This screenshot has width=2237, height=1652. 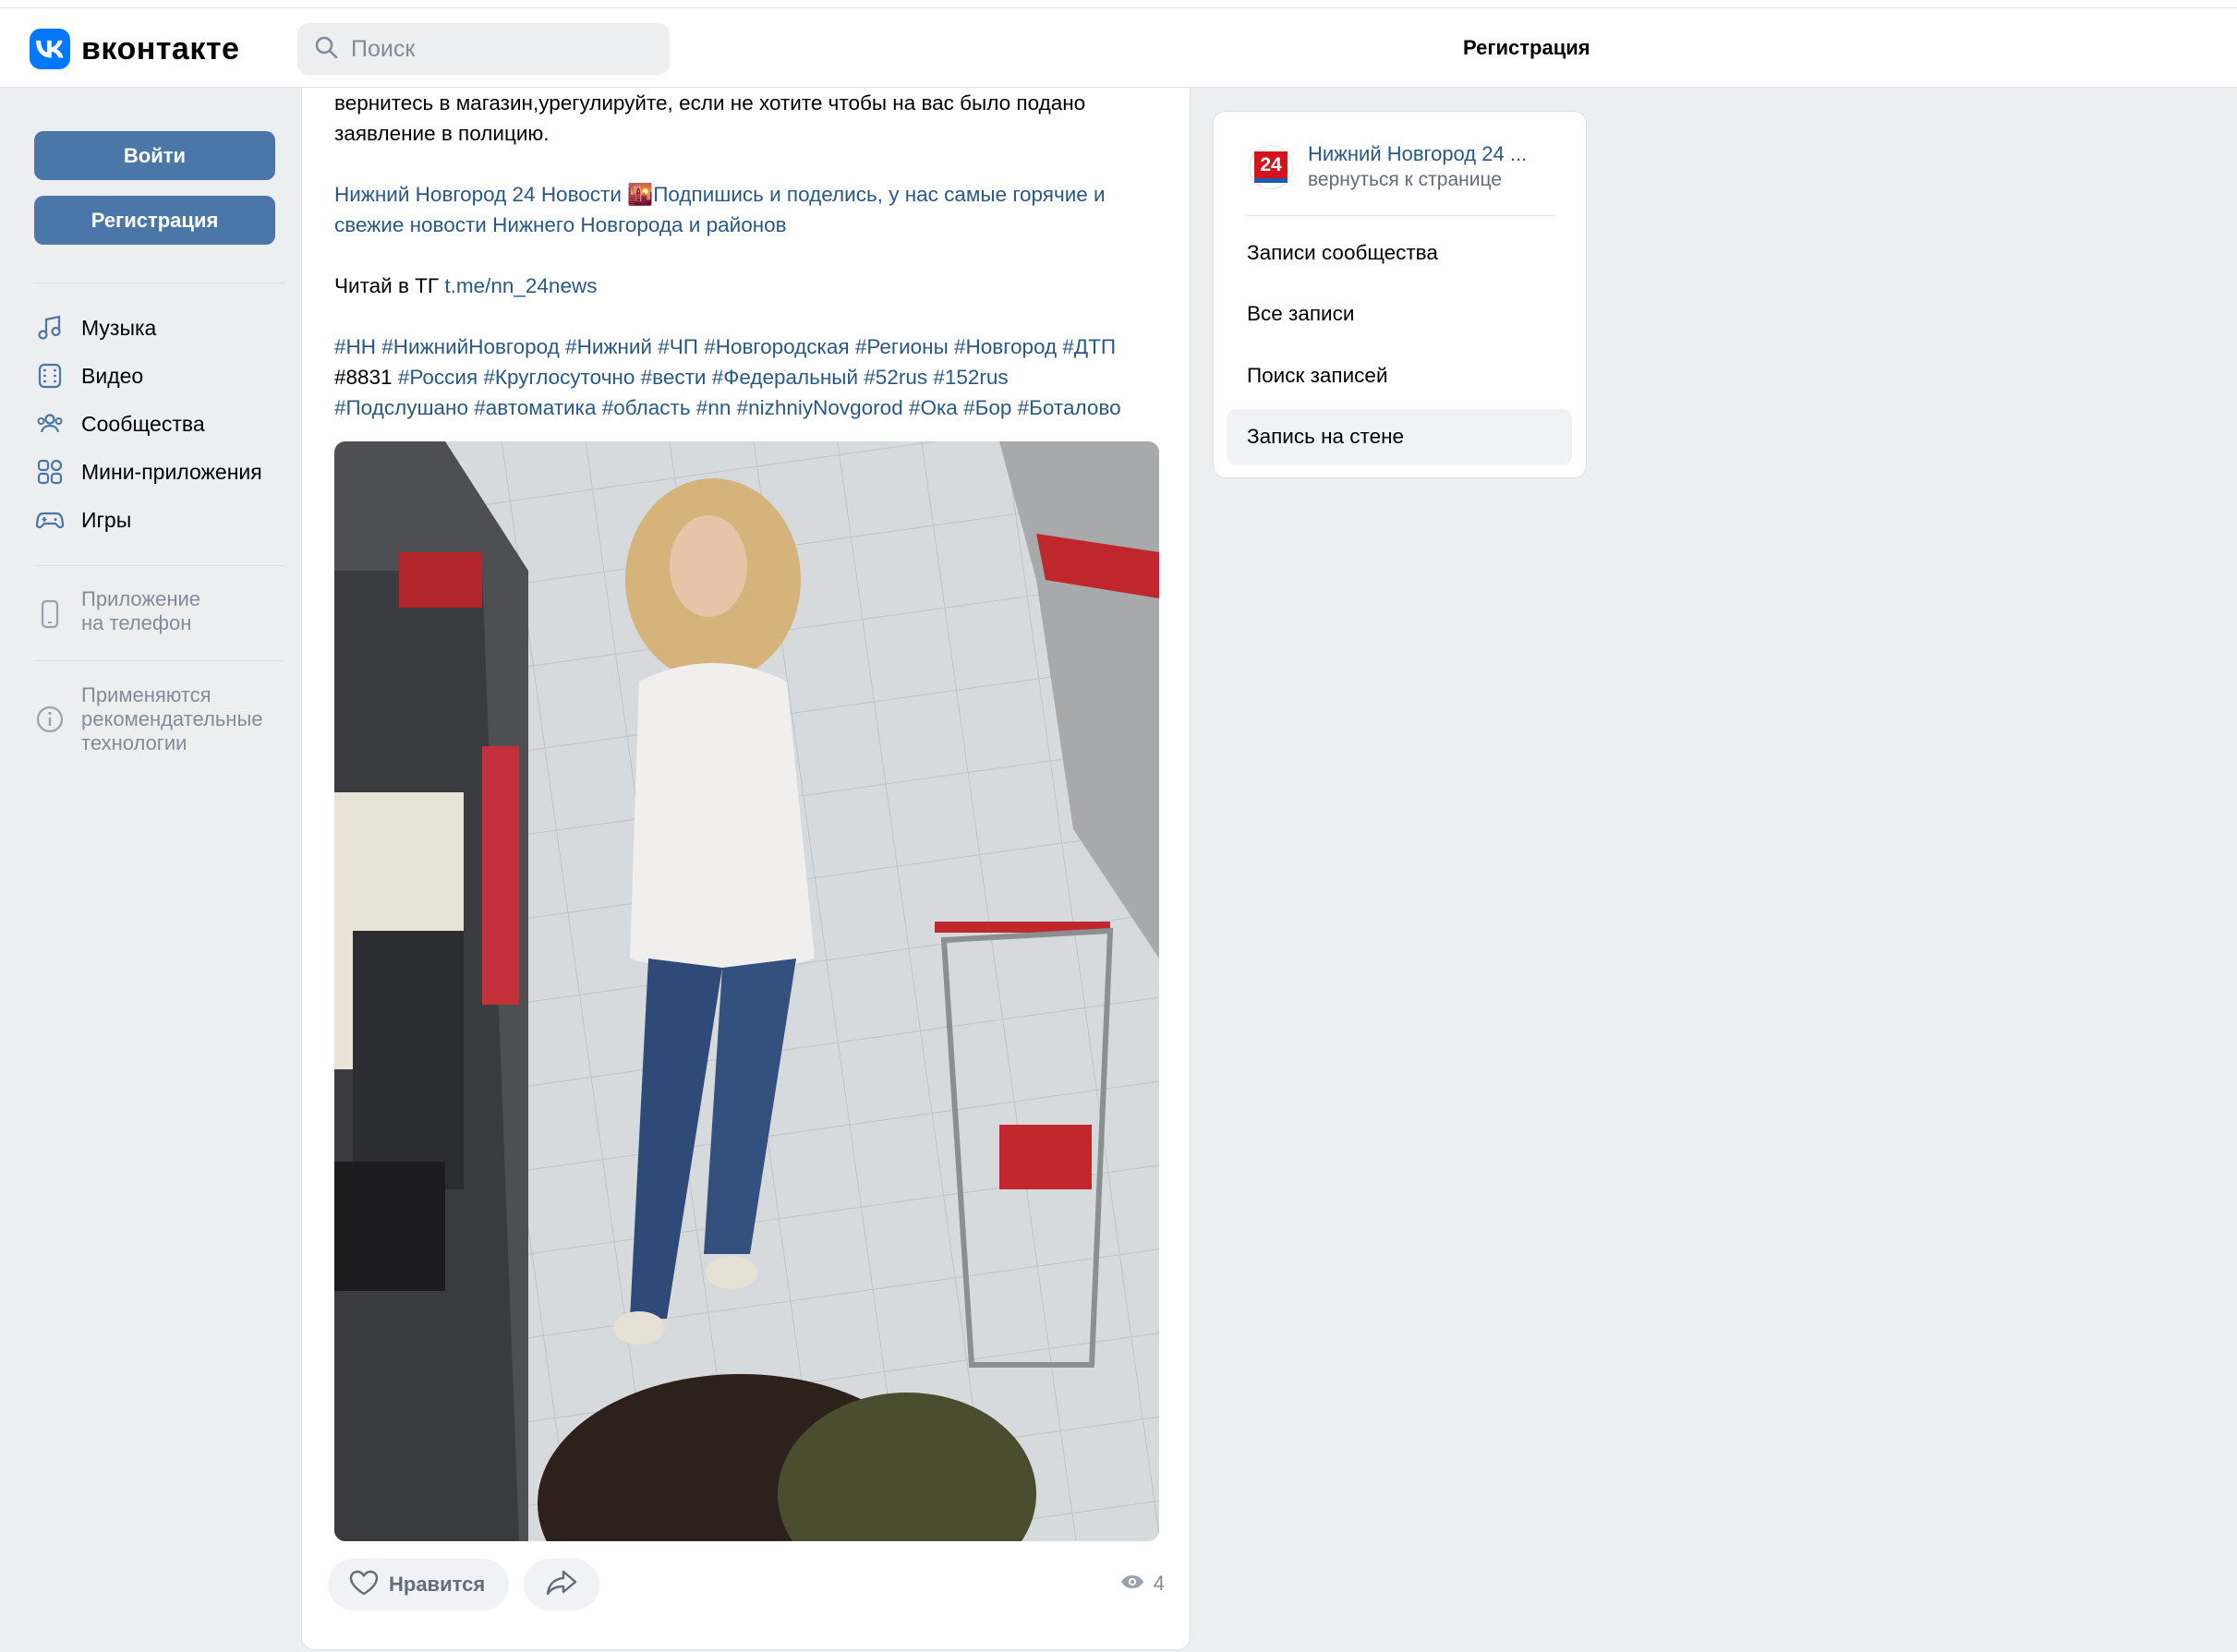 I want to click on sidebar-item-mini-apps: Мини-приложения, so click(x=148, y=471).